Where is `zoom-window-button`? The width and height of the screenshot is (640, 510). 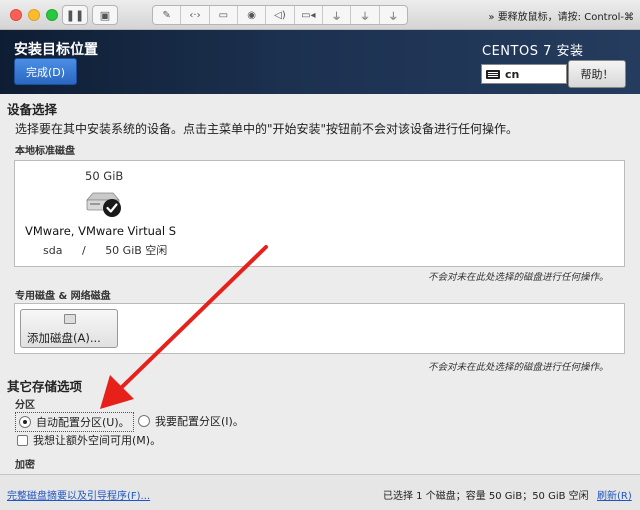 zoom-window-button is located at coordinates (52, 15).